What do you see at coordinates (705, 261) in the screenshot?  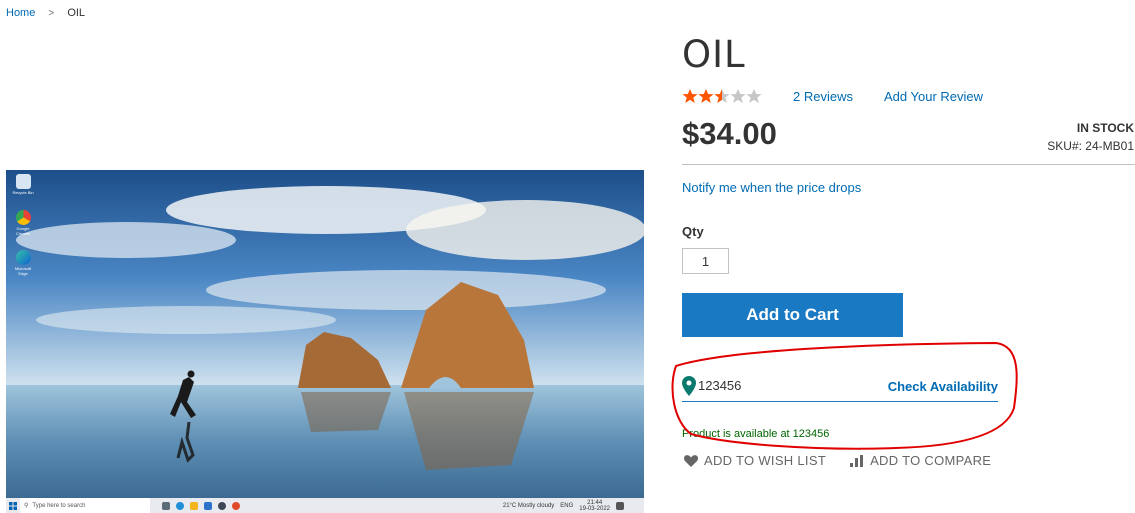 I see `qty-input` at bounding box center [705, 261].